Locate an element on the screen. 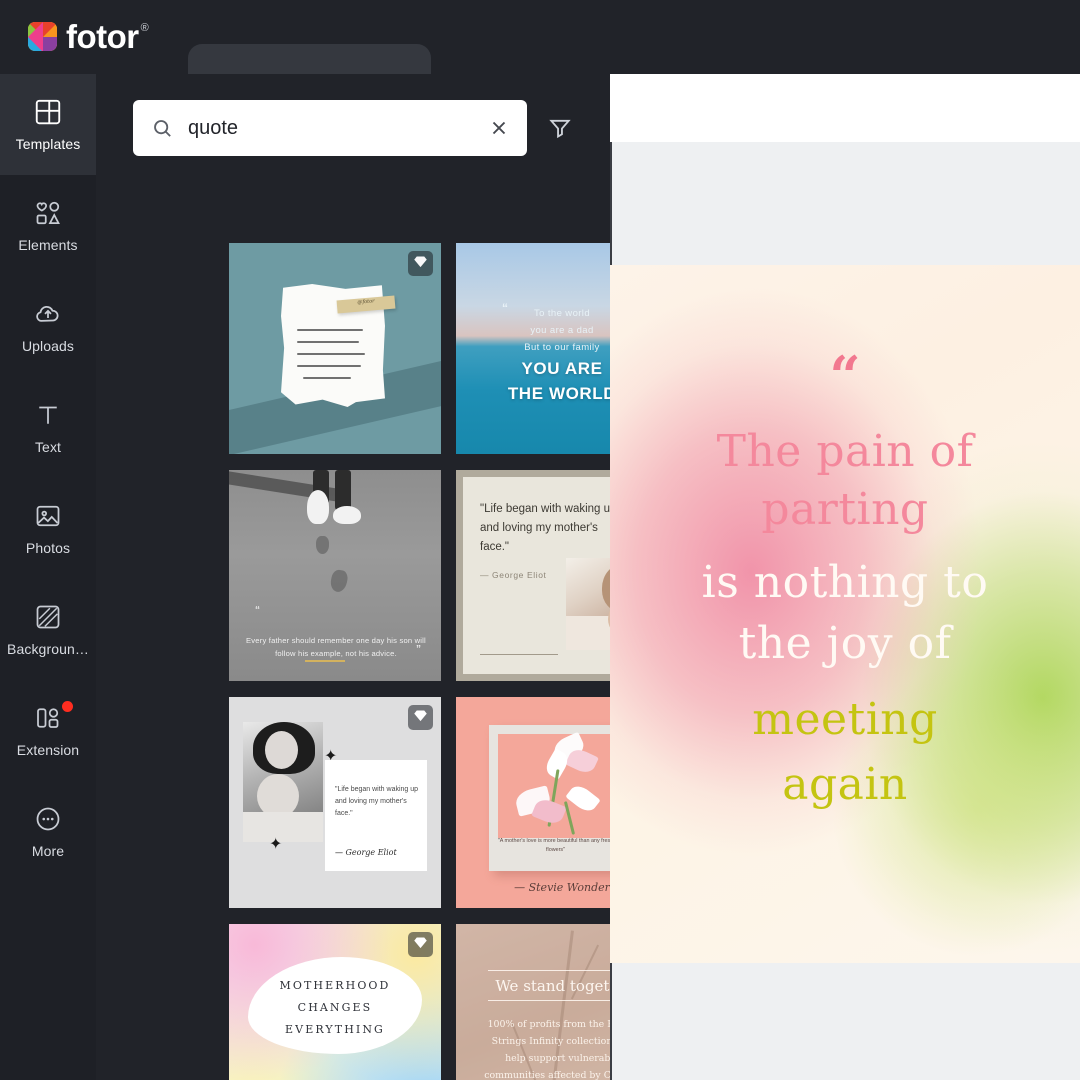  templates-grid-icon is located at coordinates (48, 112).